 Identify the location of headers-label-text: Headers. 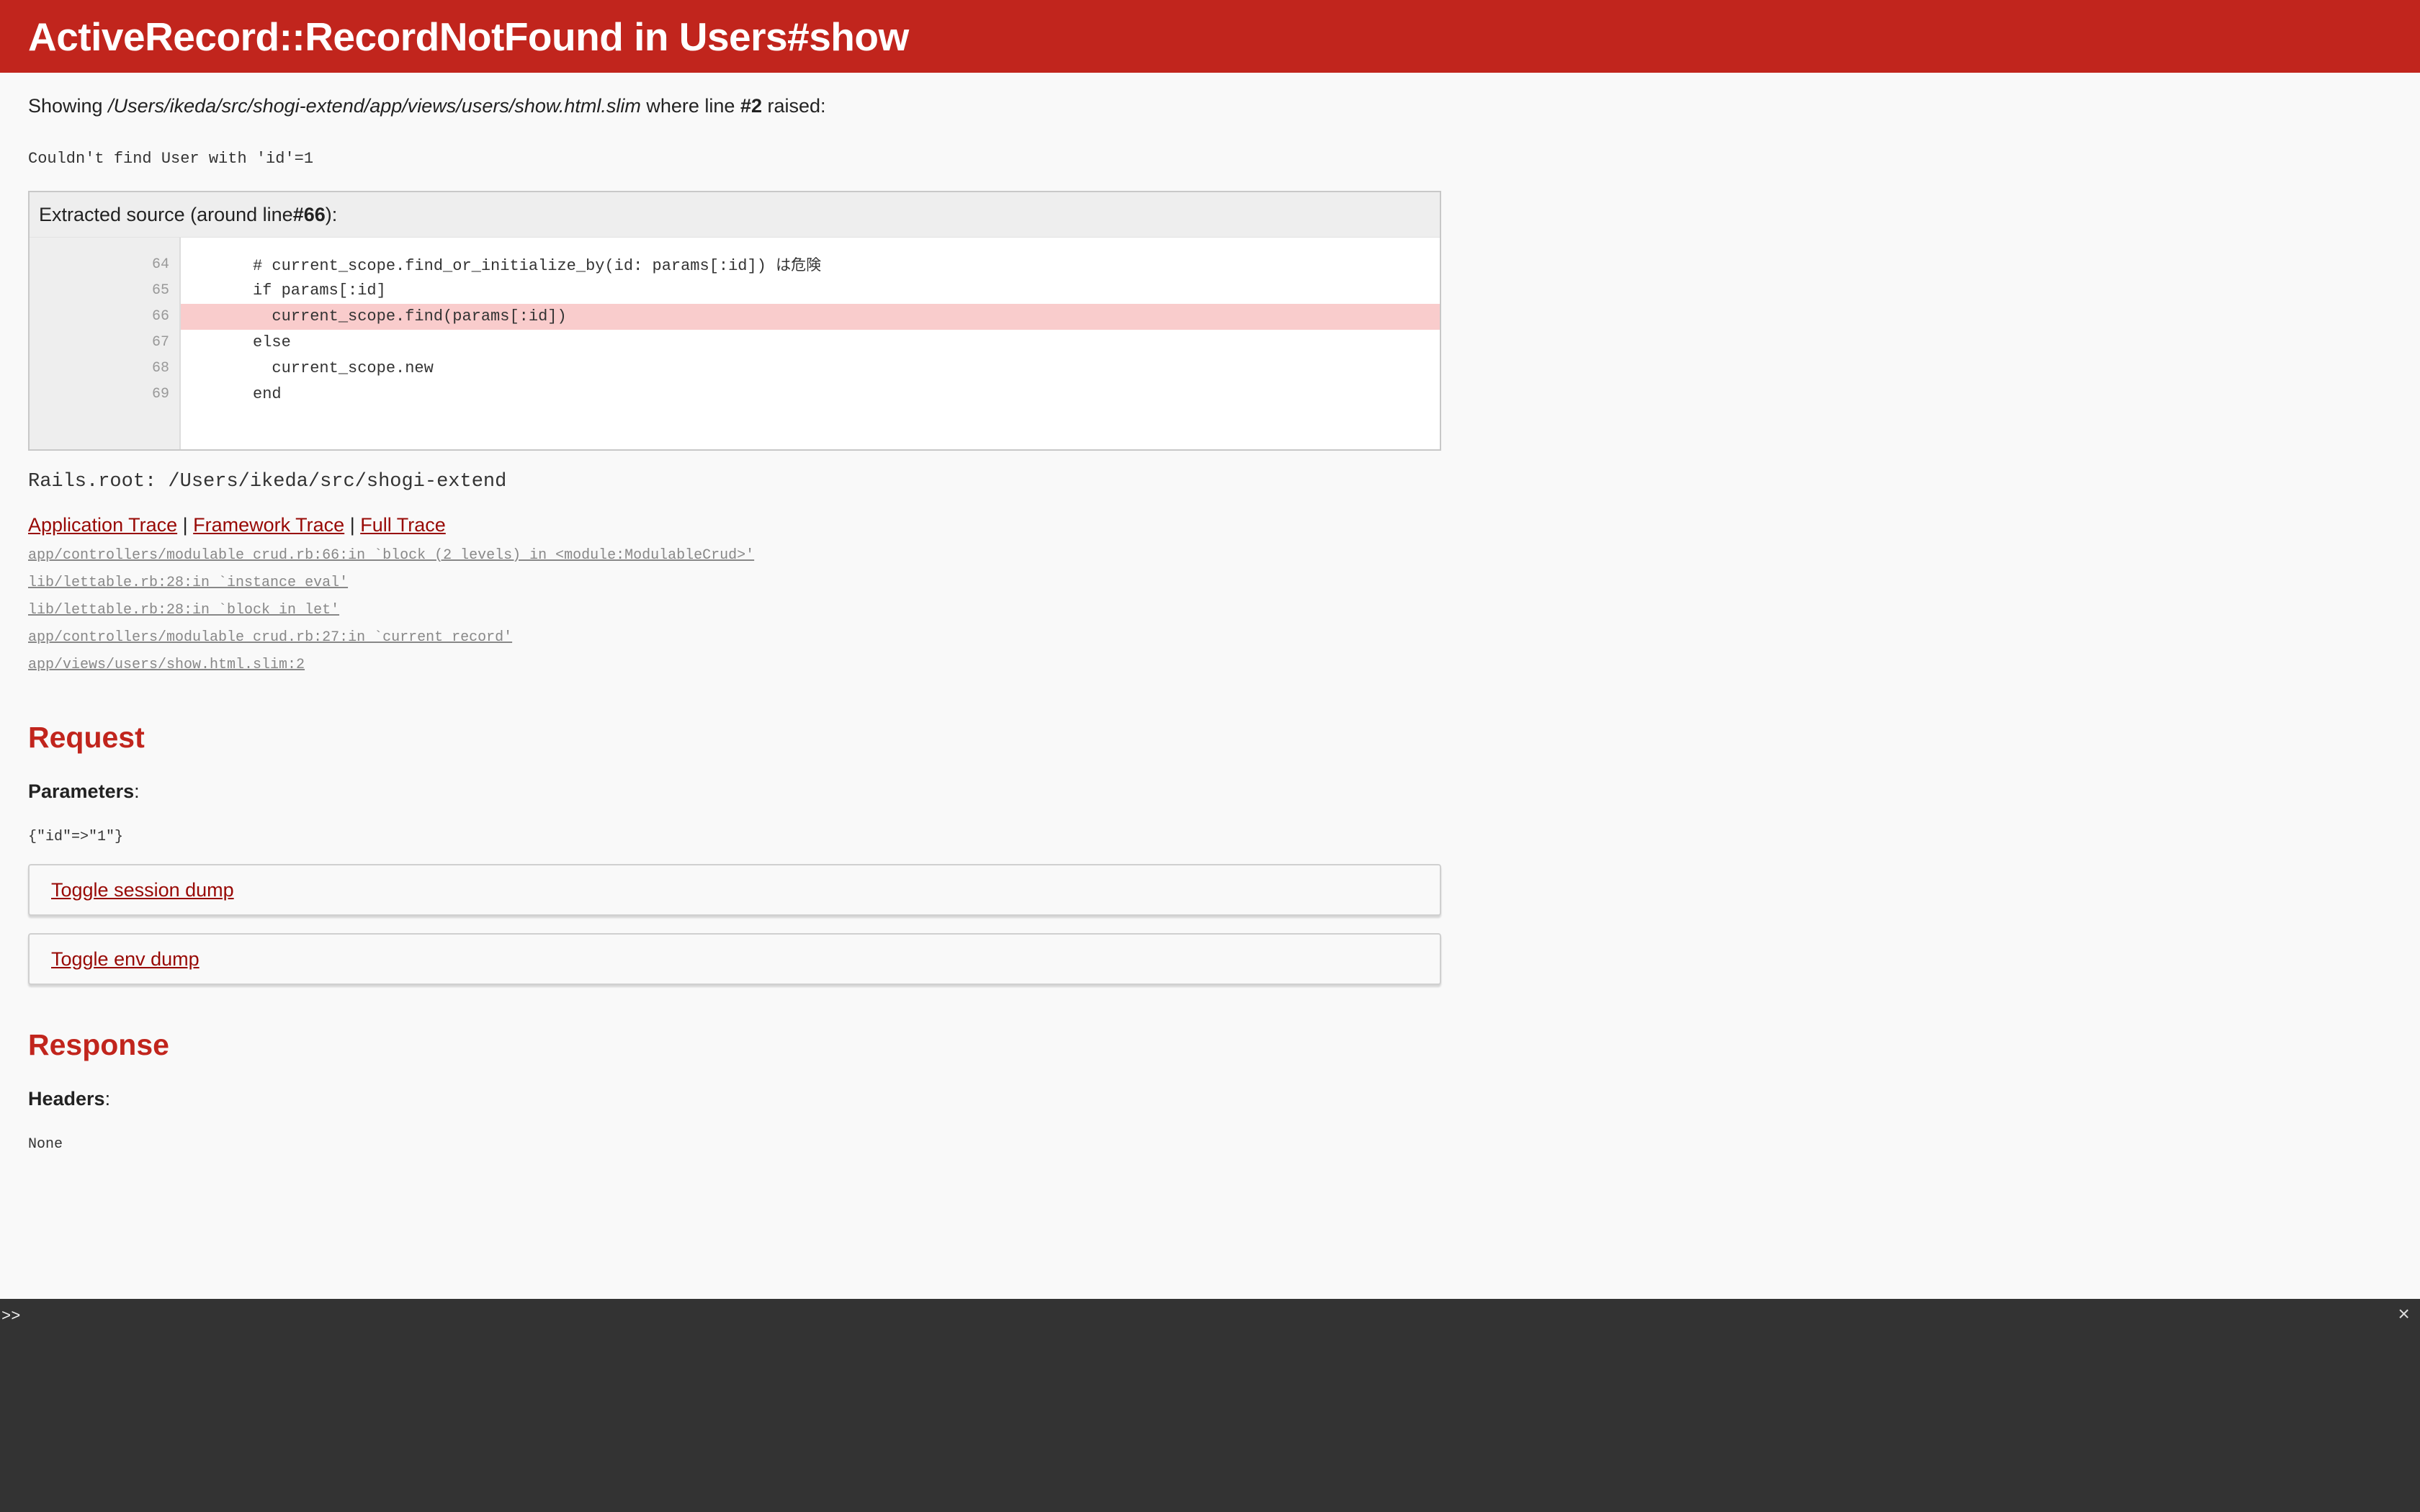
(66, 1099).